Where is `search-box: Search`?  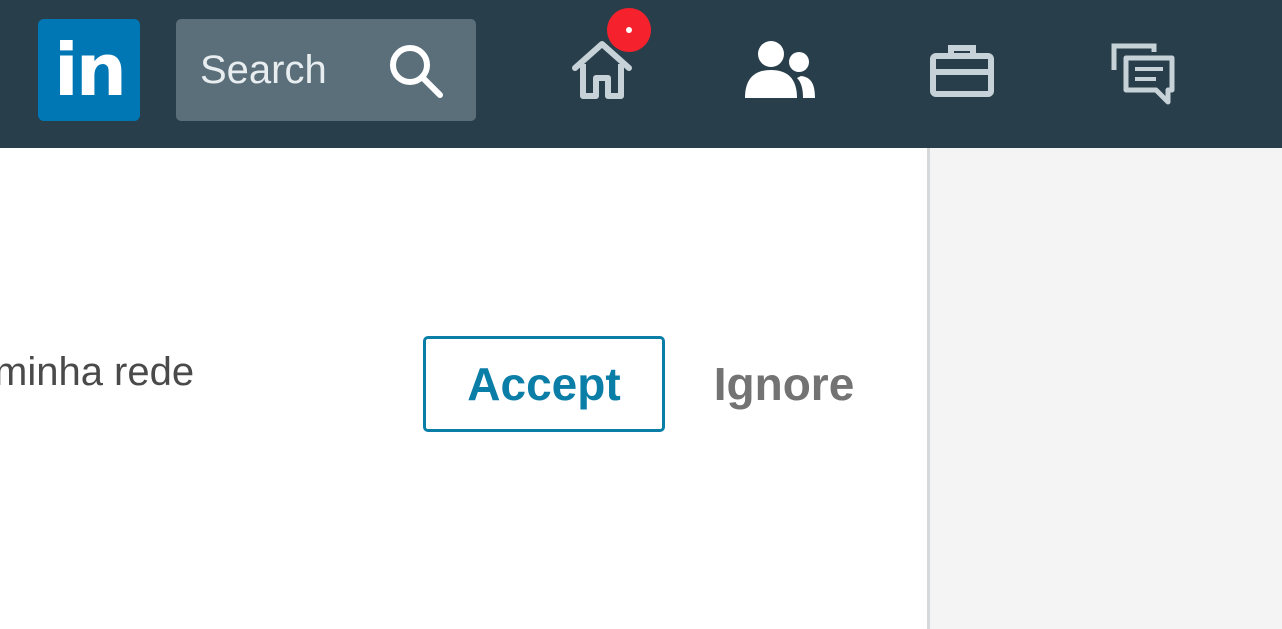 search-box: Search is located at coordinates (326, 70).